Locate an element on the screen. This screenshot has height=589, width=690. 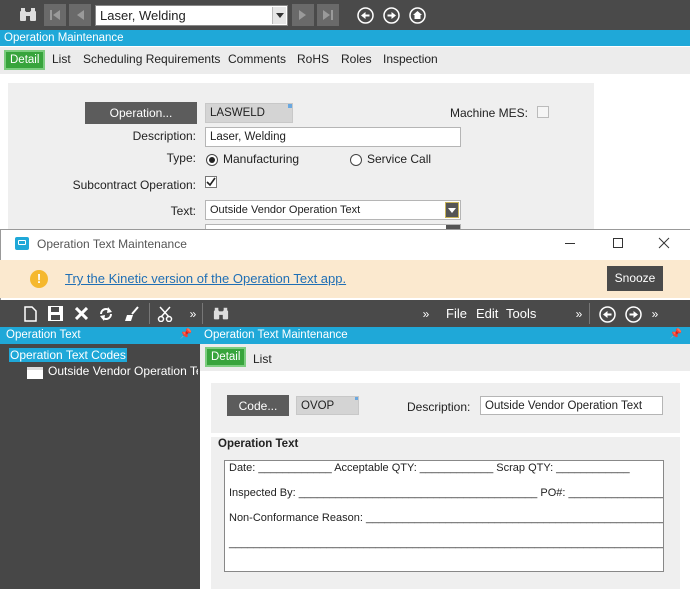
home-icon is located at coordinates (417, 15).